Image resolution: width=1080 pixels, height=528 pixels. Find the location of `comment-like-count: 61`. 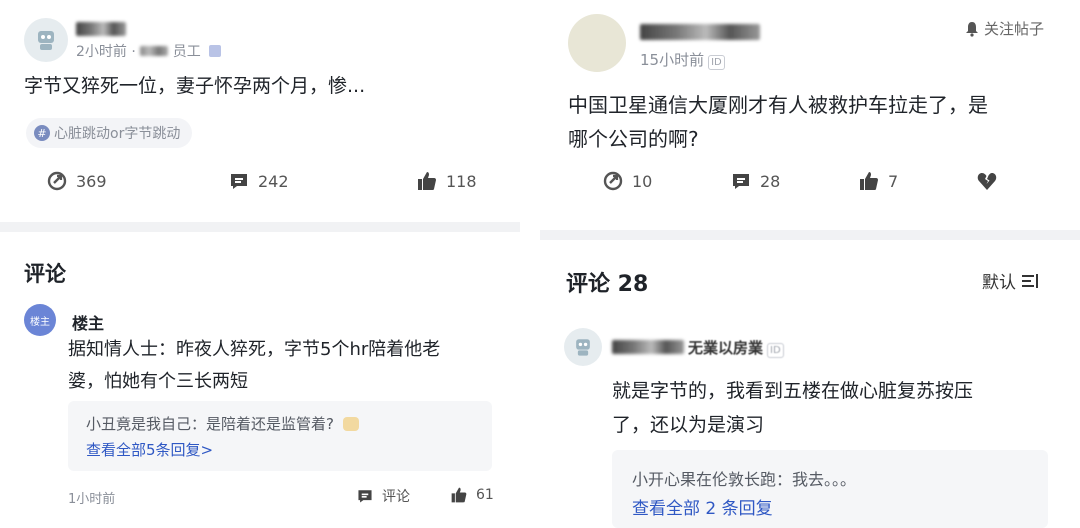

comment-like-count: 61 is located at coordinates (472, 495).